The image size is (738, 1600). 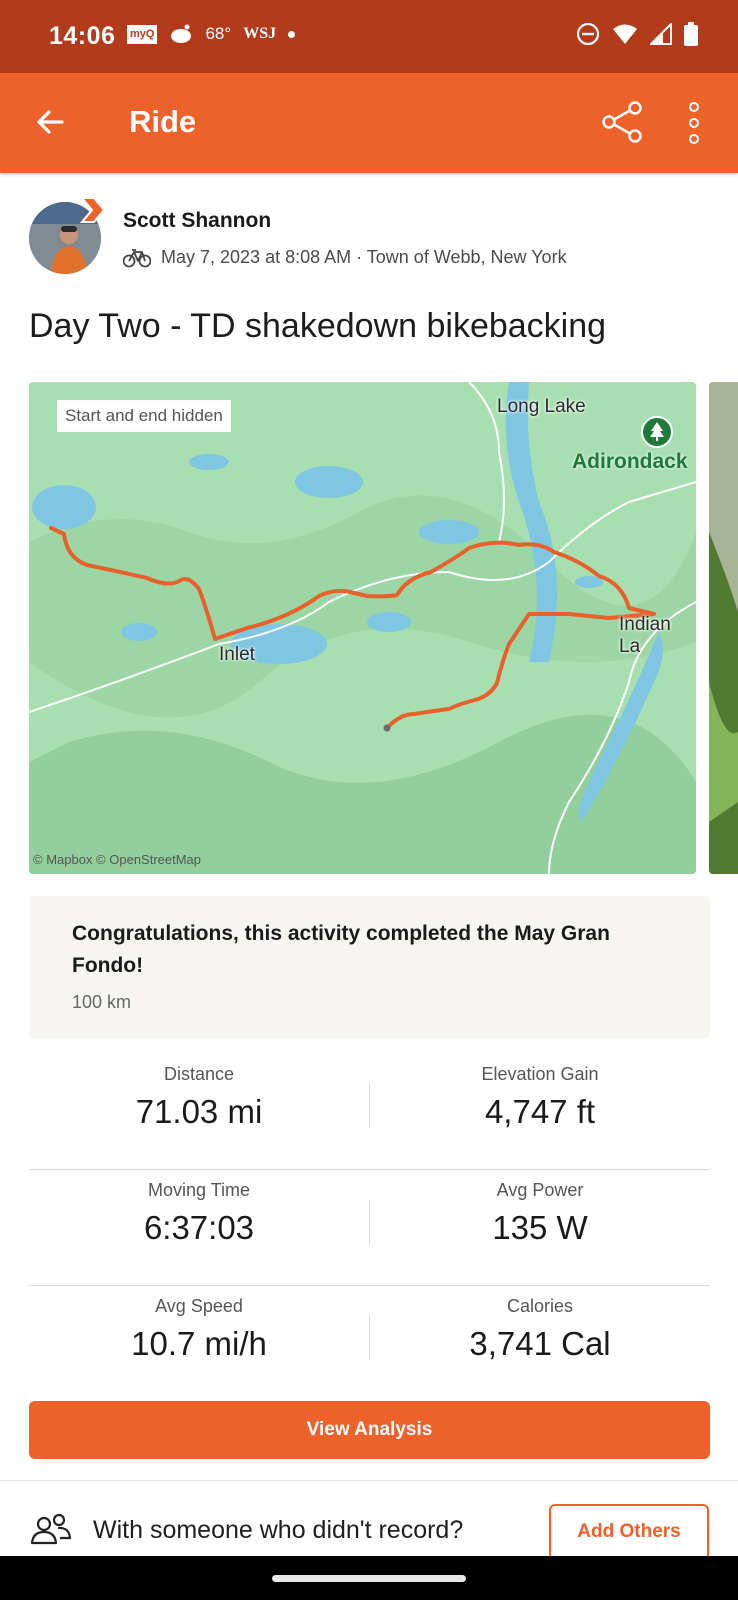 What do you see at coordinates (622, 122) in the screenshot?
I see `share-icon` at bounding box center [622, 122].